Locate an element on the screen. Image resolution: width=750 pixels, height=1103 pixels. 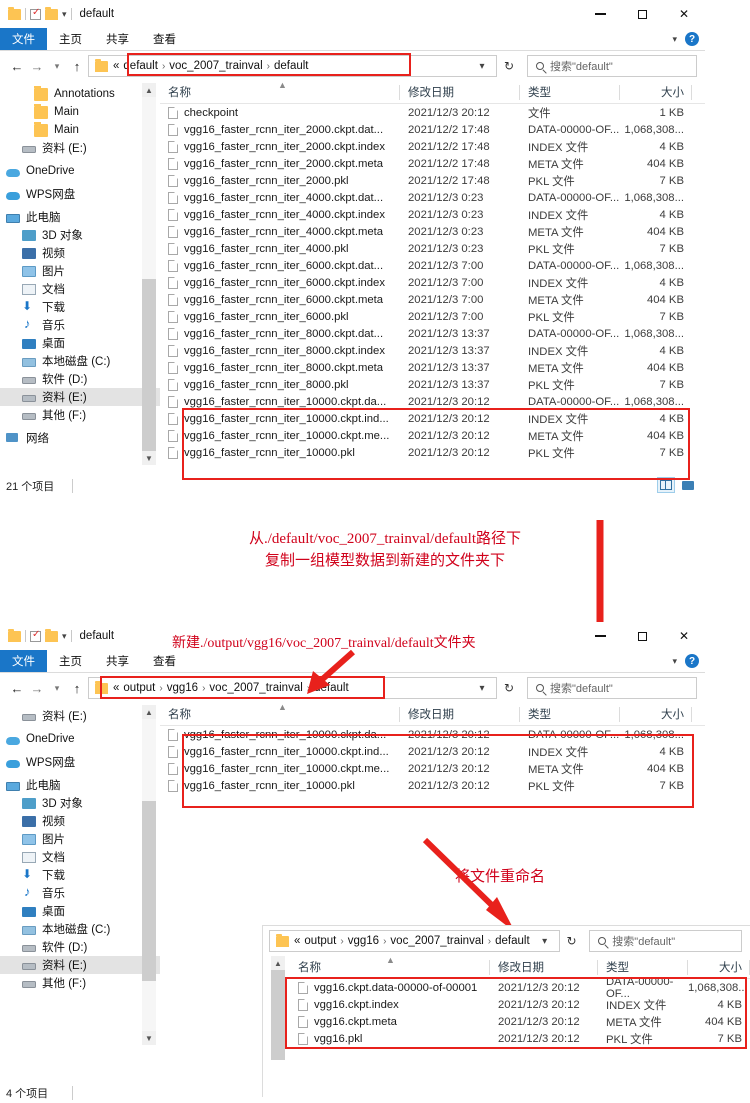
details-view-button is located at coordinates (666, 485).